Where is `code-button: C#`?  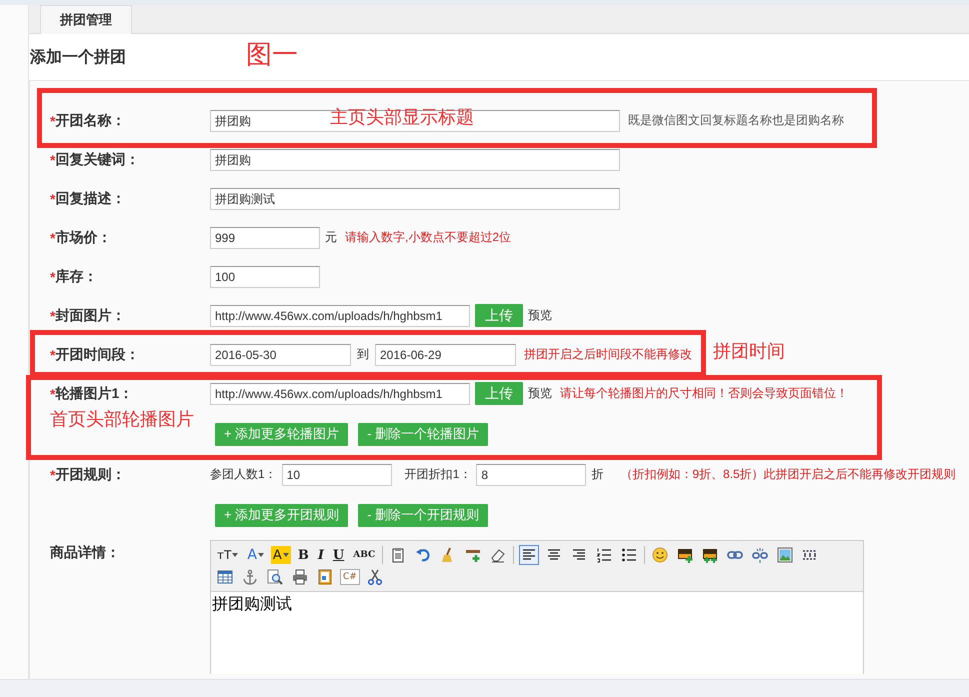 code-button: C# is located at coordinates (350, 577).